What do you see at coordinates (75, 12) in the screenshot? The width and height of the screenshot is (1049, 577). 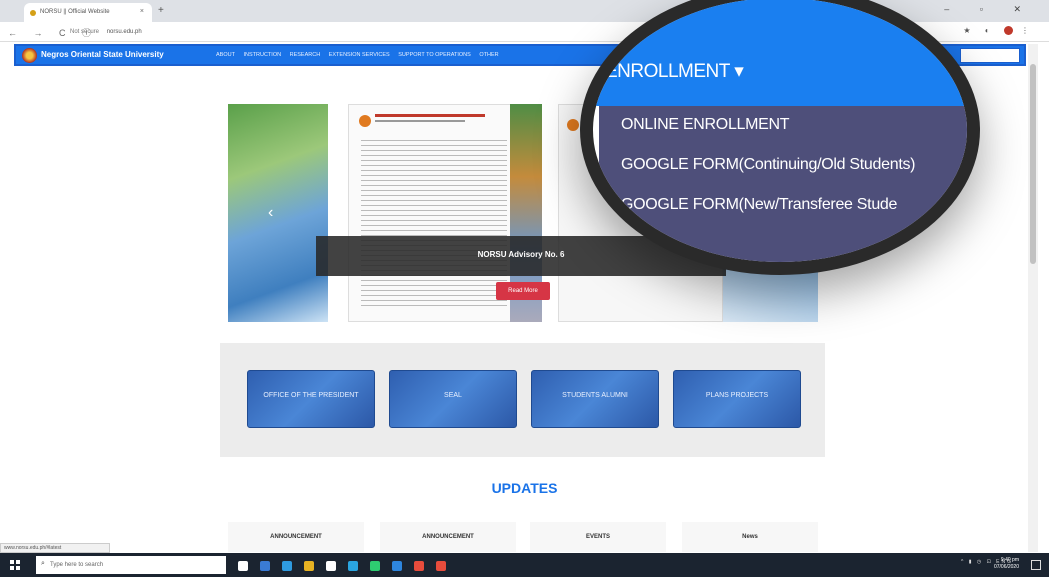 I see `tab-title: NORSU || Official Website` at bounding box center [75, 12].